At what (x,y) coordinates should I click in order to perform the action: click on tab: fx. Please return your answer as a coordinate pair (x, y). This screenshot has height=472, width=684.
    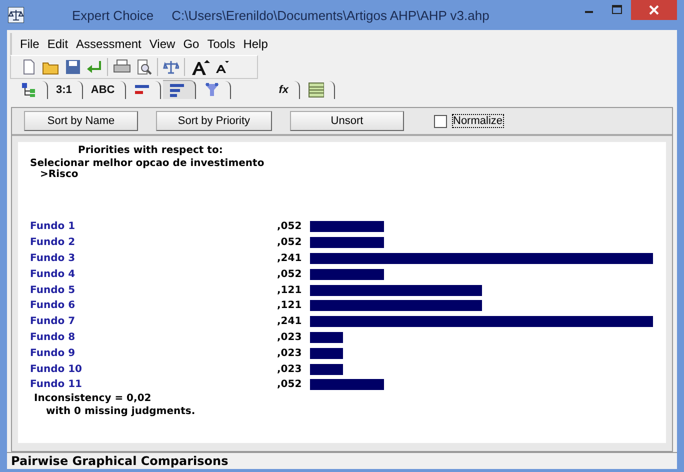
    Looking at the image, I should click on (286, 90).